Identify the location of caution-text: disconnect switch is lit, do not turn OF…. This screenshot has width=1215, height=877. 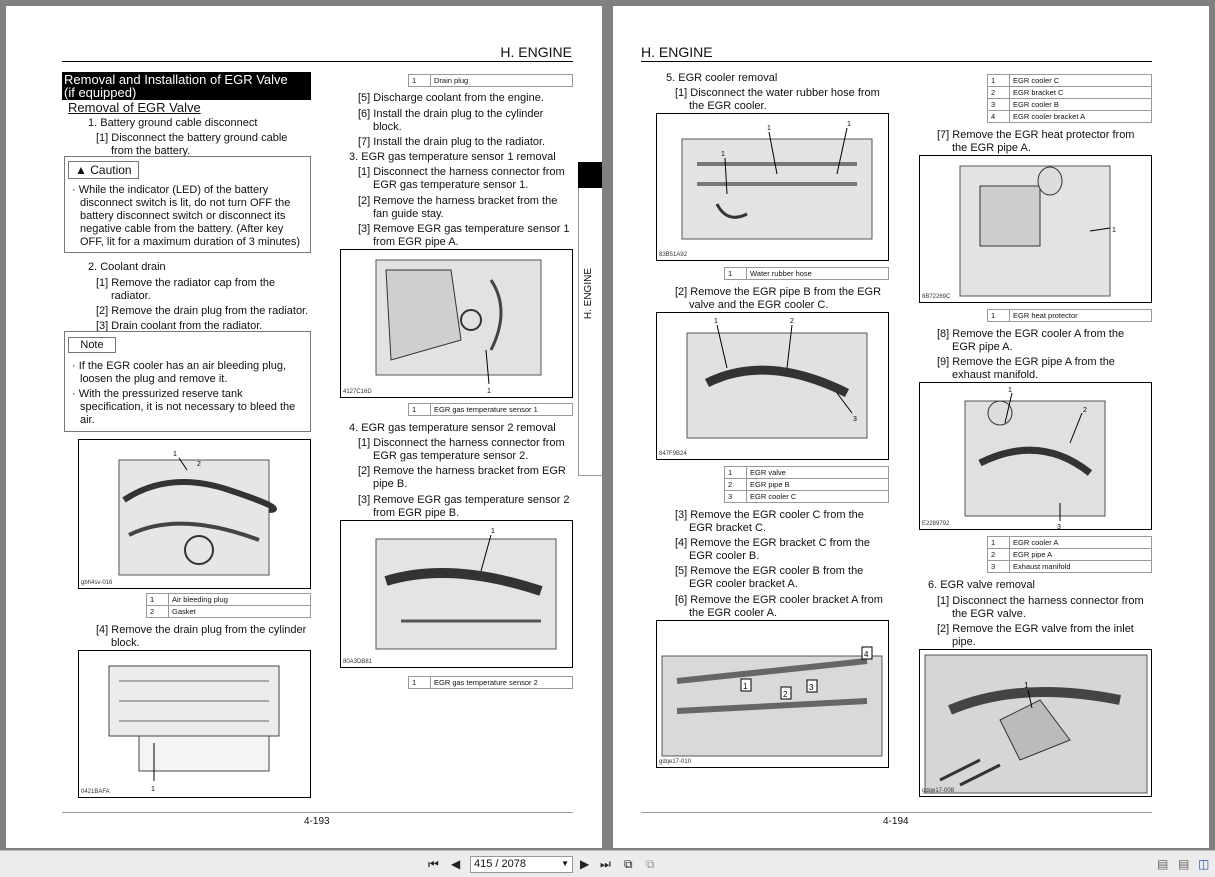
(185, 203).